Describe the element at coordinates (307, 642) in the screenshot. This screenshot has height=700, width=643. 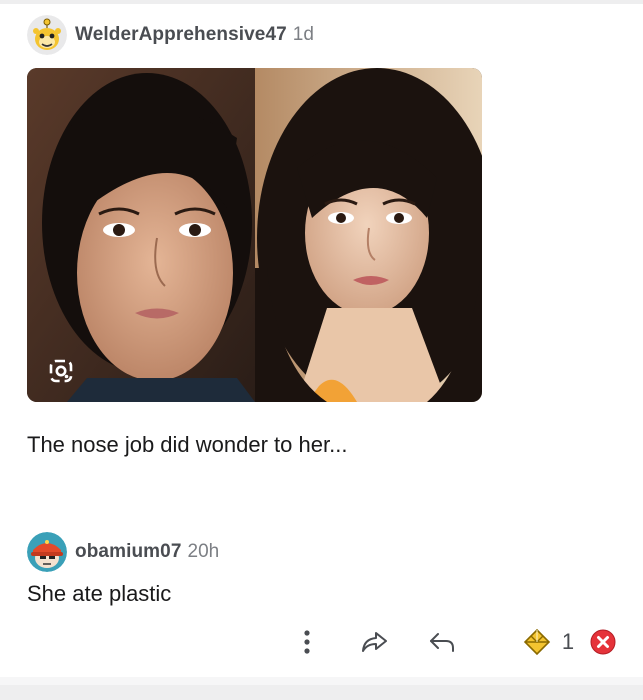
I see `more-vertical-icon` at that location.